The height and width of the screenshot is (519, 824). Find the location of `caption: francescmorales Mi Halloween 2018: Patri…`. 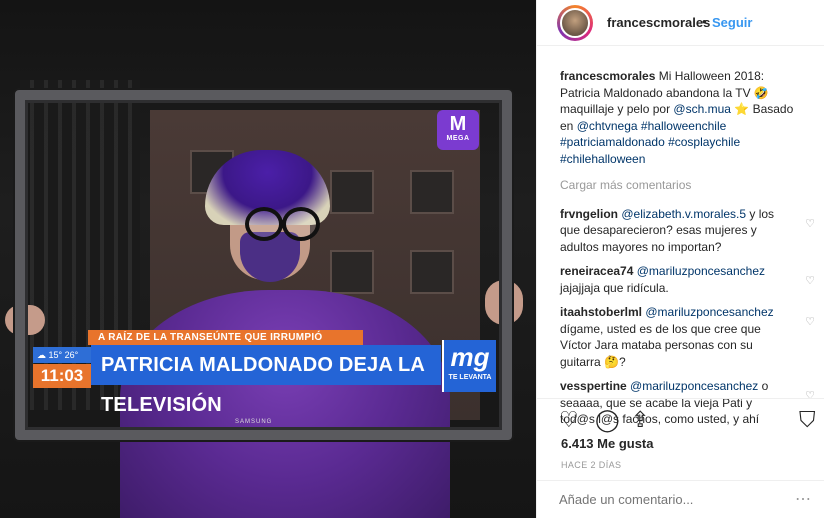

caption: francescmorales Mi Halloween 2018: Patri… is located at coordinates (682, 117).